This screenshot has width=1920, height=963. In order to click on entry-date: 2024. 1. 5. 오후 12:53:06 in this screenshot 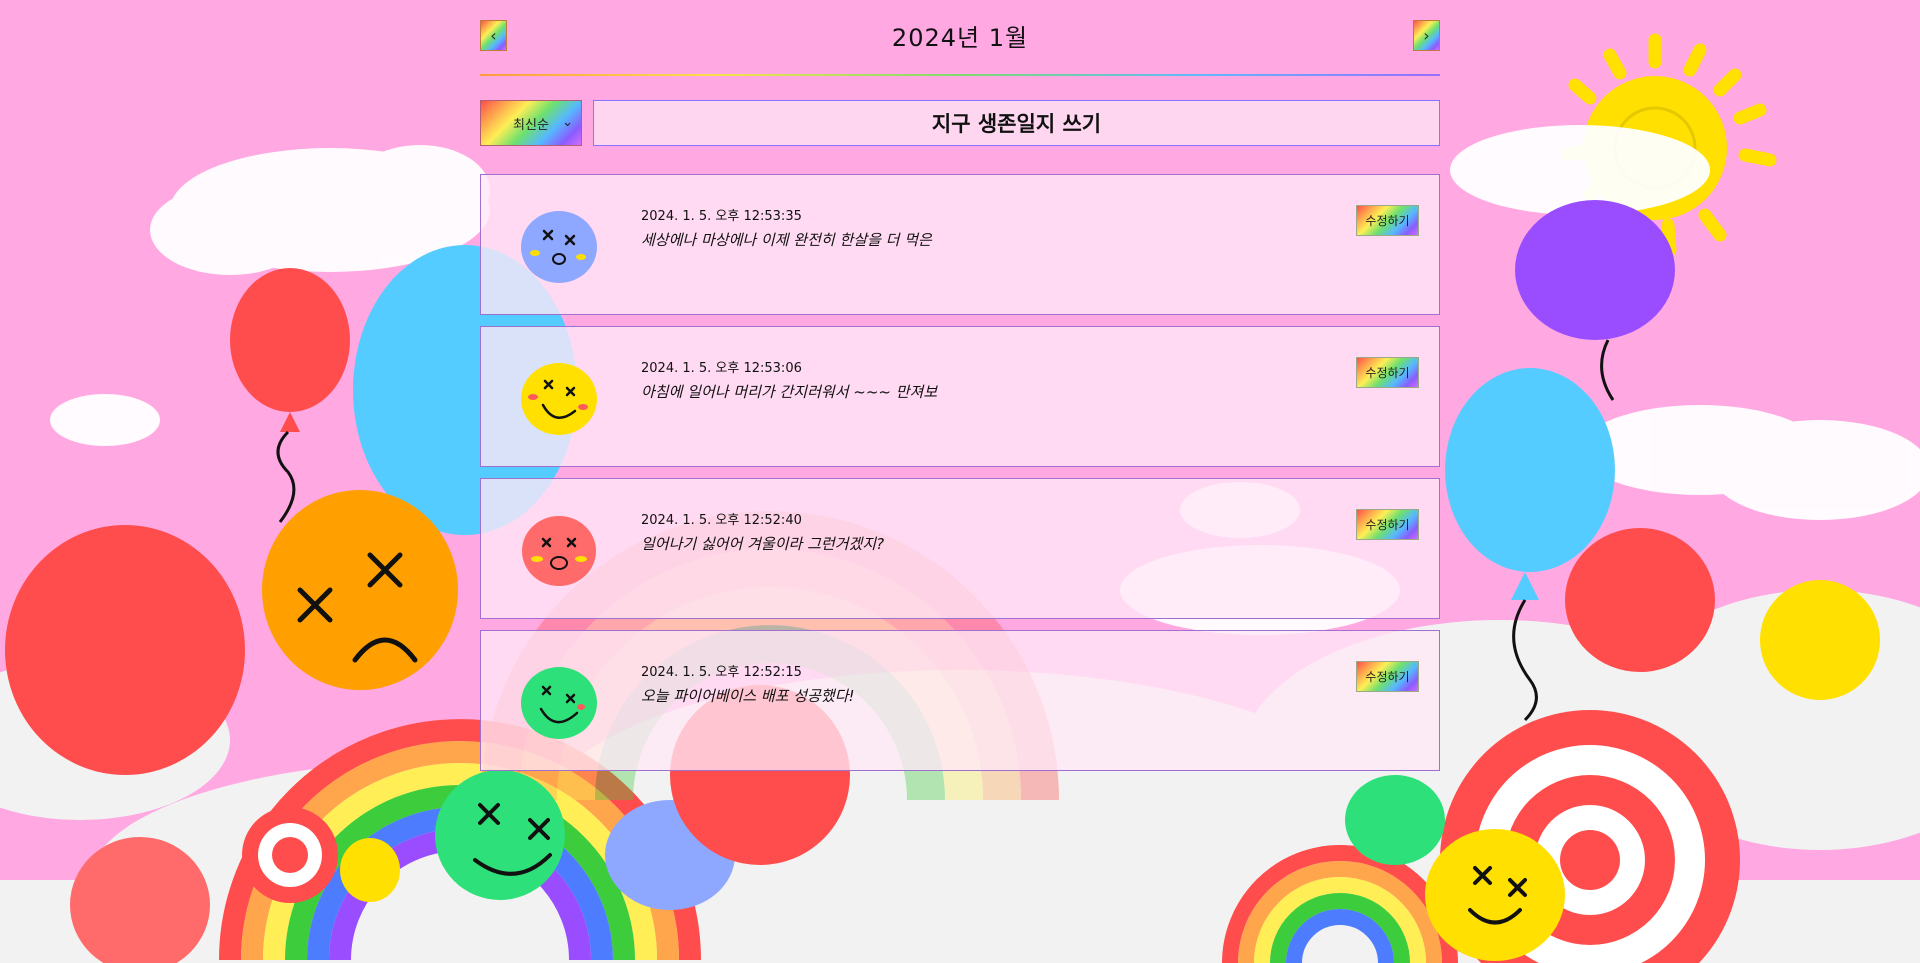, I will do `click(721, 368)`.